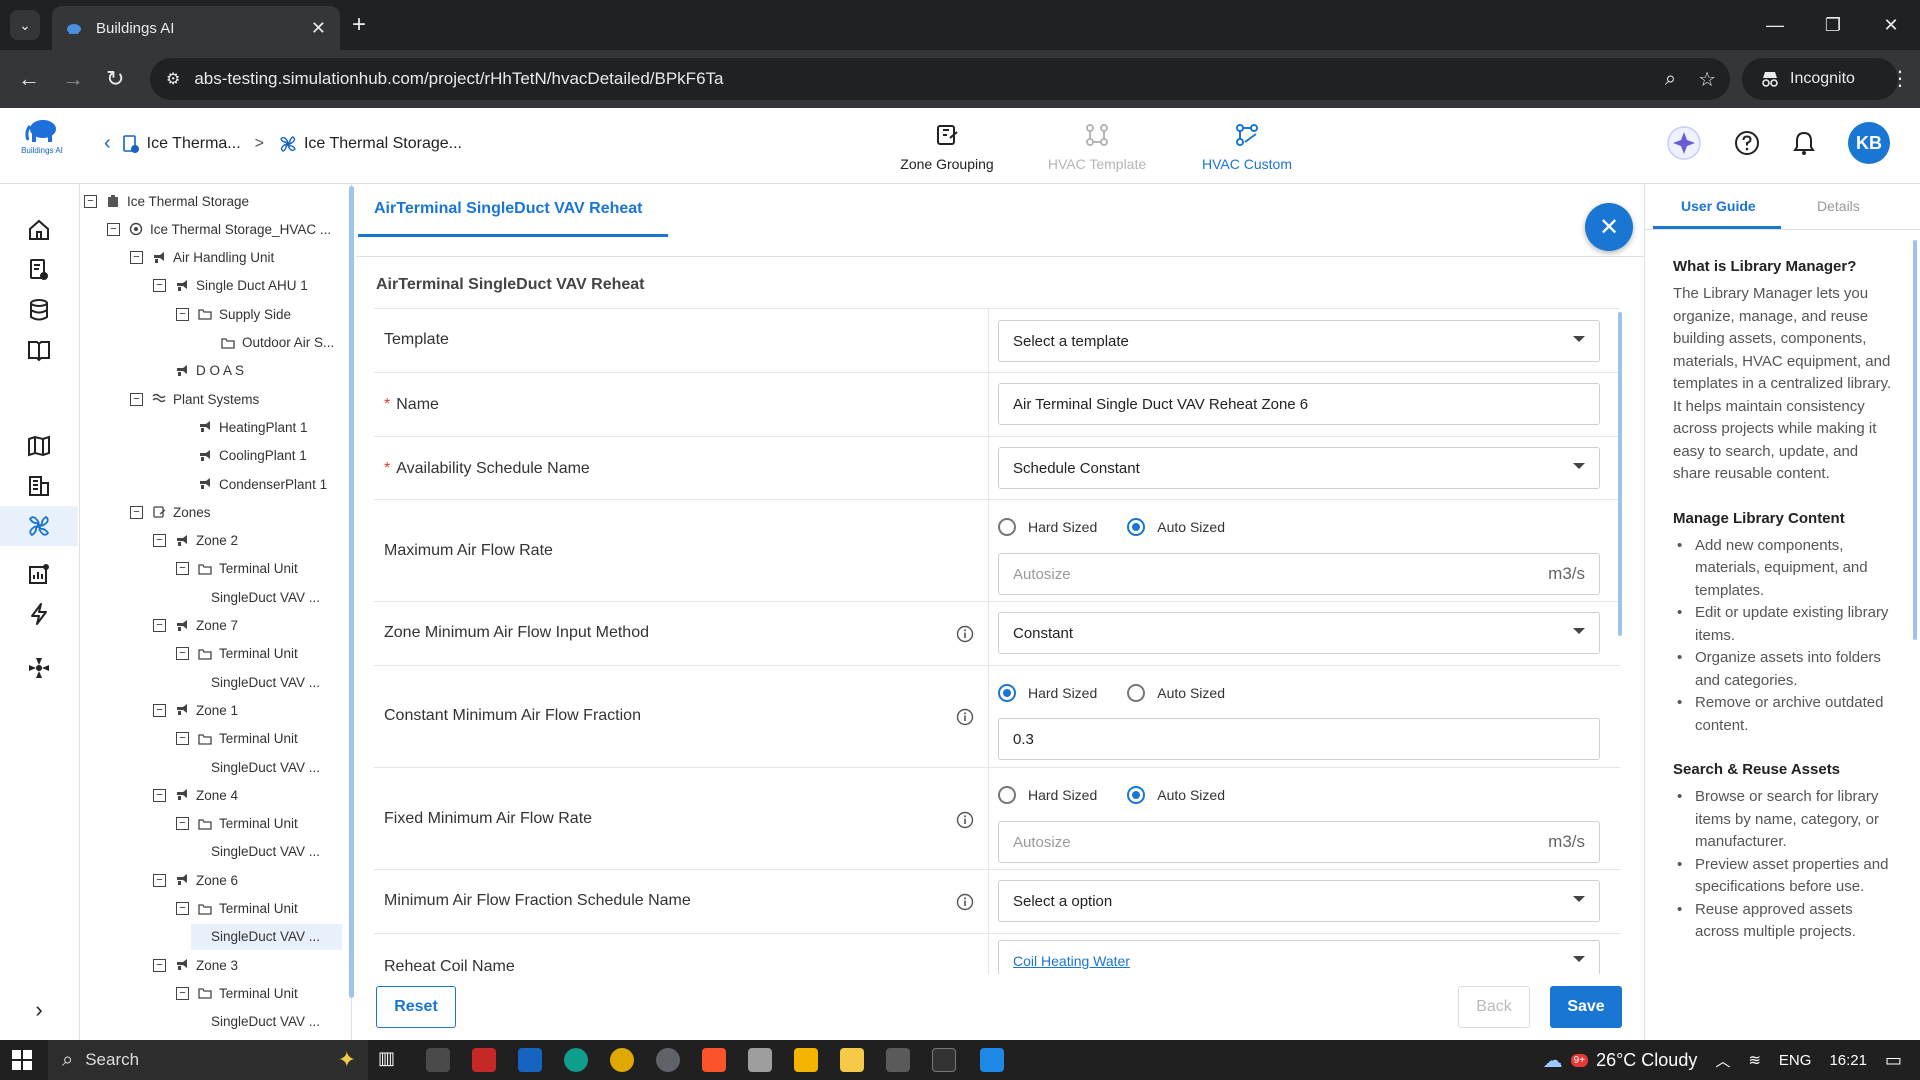 The image size is (1920, 1080). I want to click on chrome-browser-icon, so click(622, 1060).